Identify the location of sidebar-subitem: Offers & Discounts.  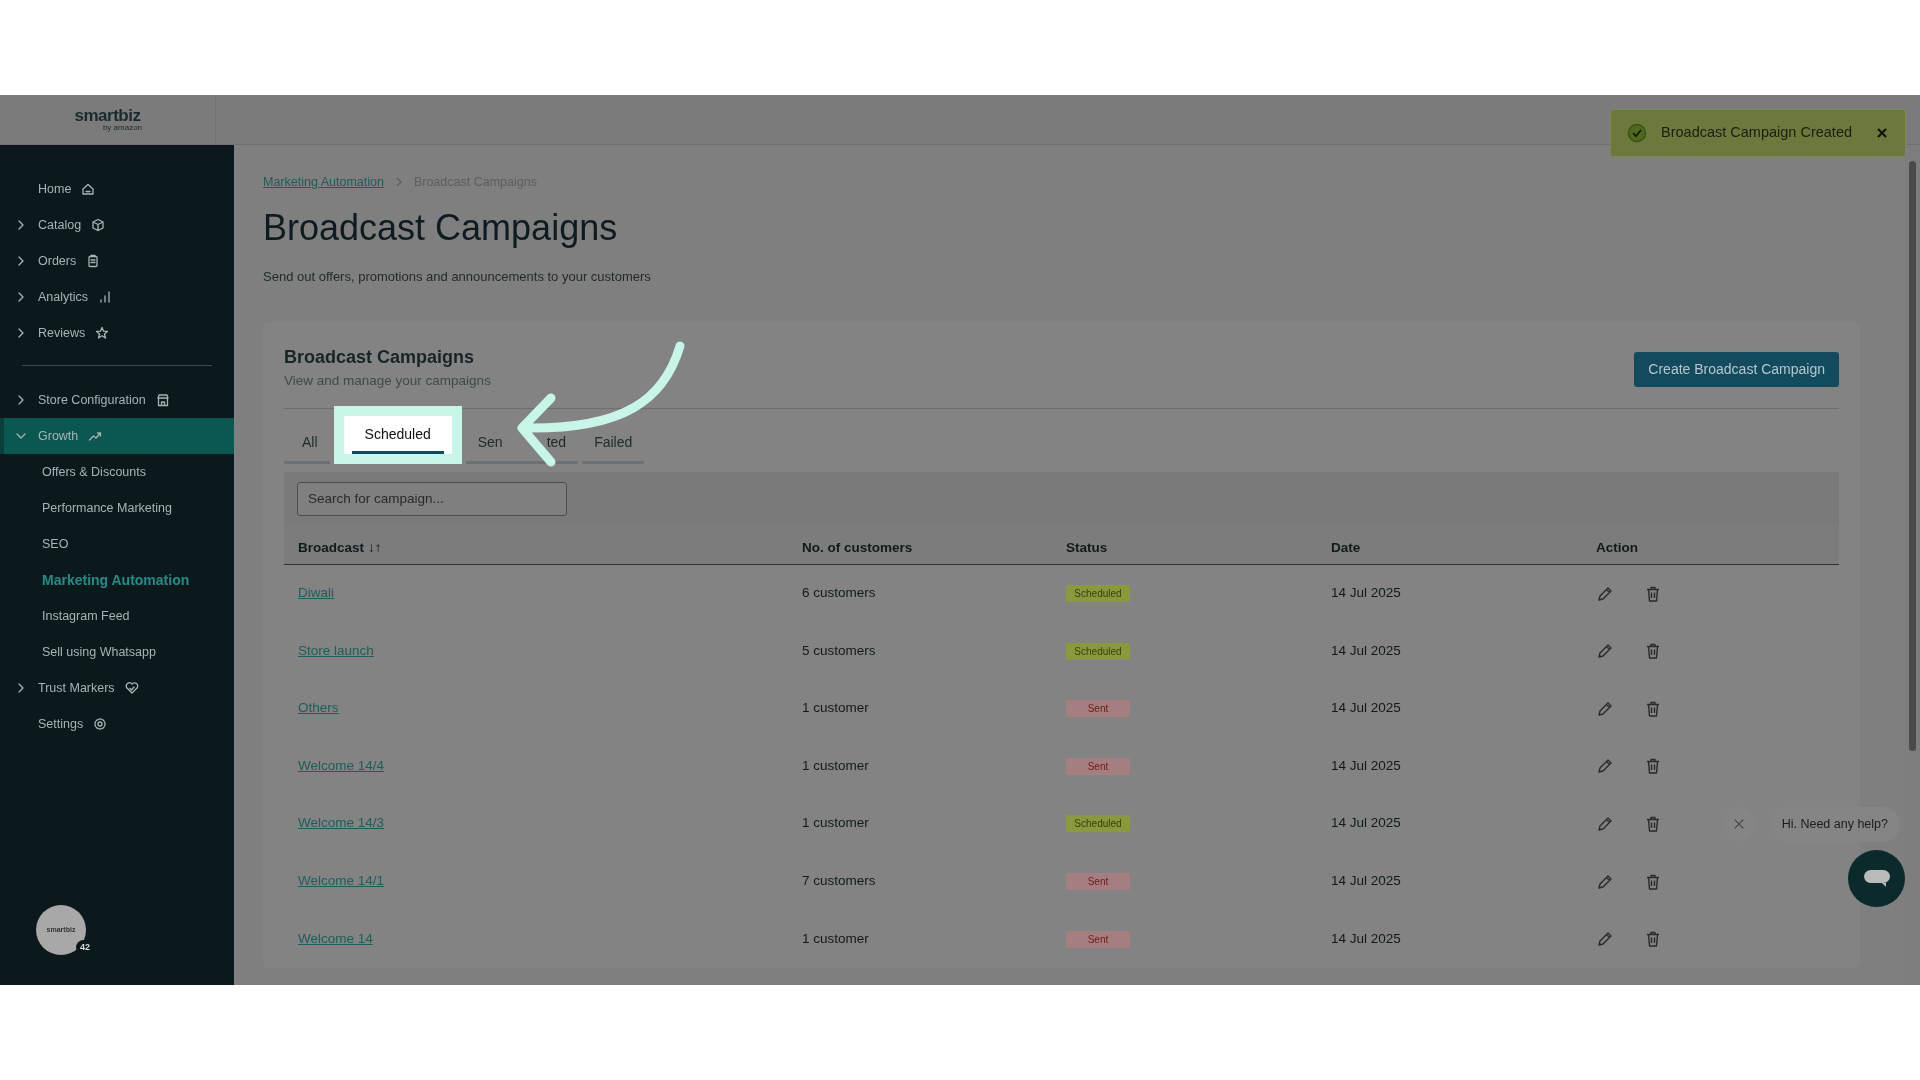
(117, 472).